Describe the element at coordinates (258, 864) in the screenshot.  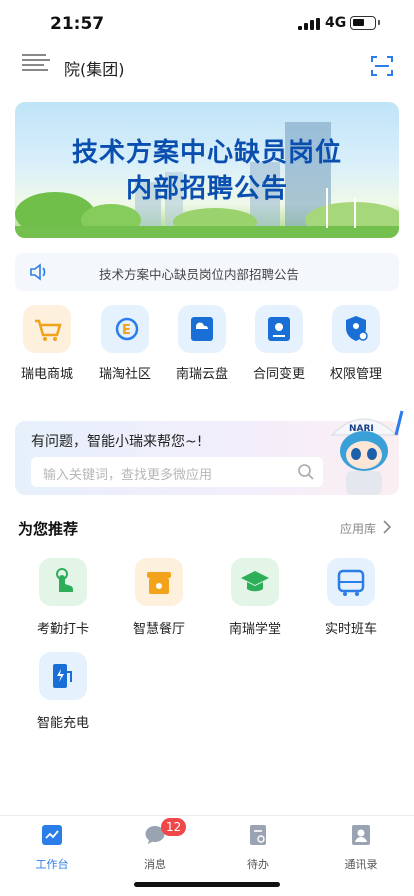
I see `tab-label: 待办` at that location.